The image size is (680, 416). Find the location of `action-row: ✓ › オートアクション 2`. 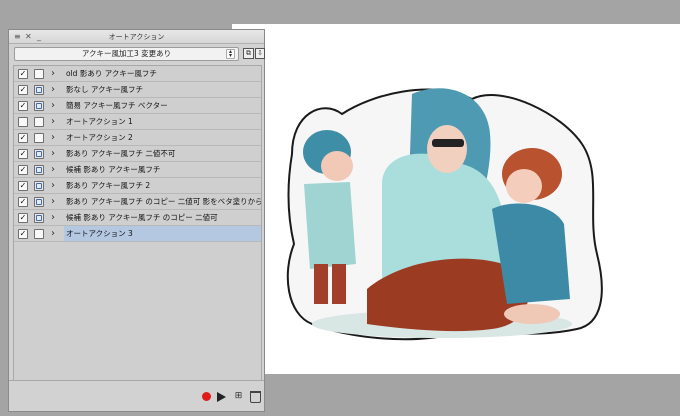

action-row: ✓ › オートアクション 2 is located at coordinates (137, 138).